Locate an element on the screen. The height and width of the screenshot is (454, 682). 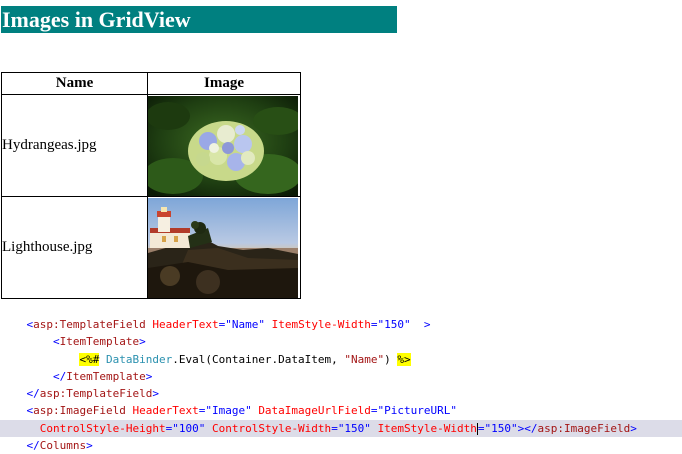
code-line-4: </ItemTemplate> is located at coordinates (102, 376).